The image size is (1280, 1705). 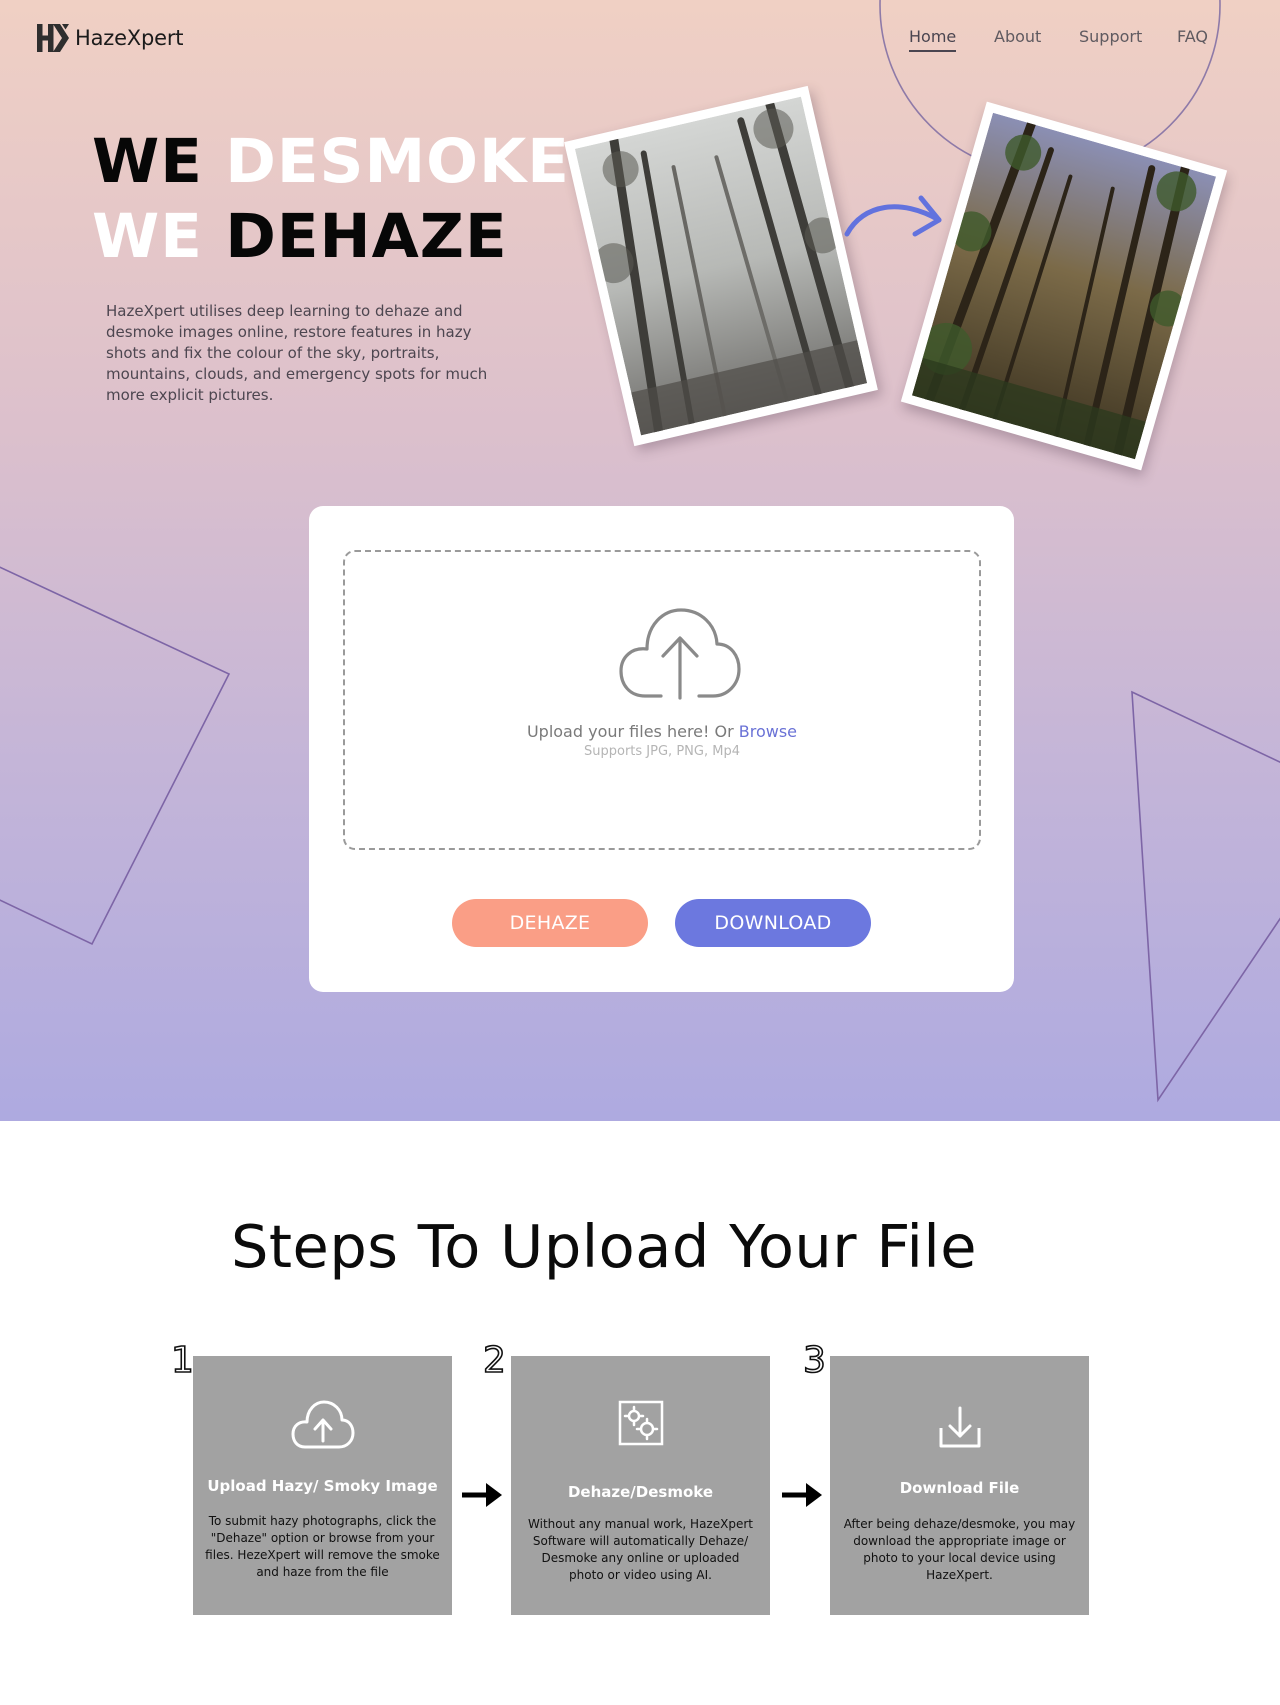 I want to click on browse-link: Browse, so click(x=768, y=731).